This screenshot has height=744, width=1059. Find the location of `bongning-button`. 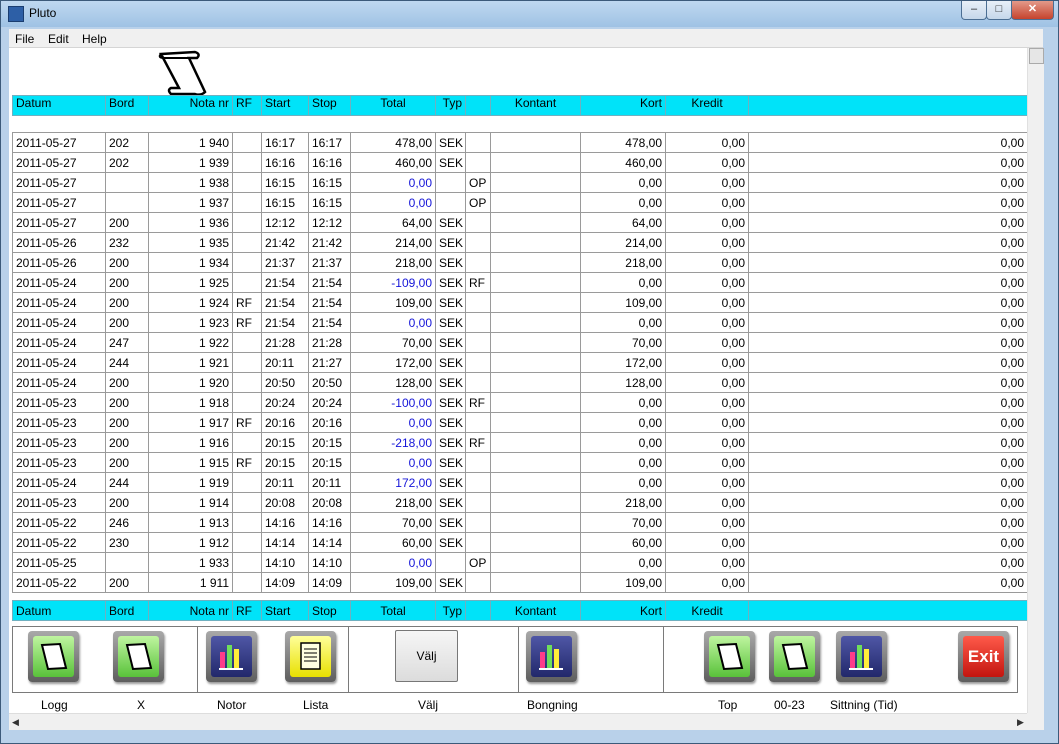

bongning-button is located at coordinates (551, 656).